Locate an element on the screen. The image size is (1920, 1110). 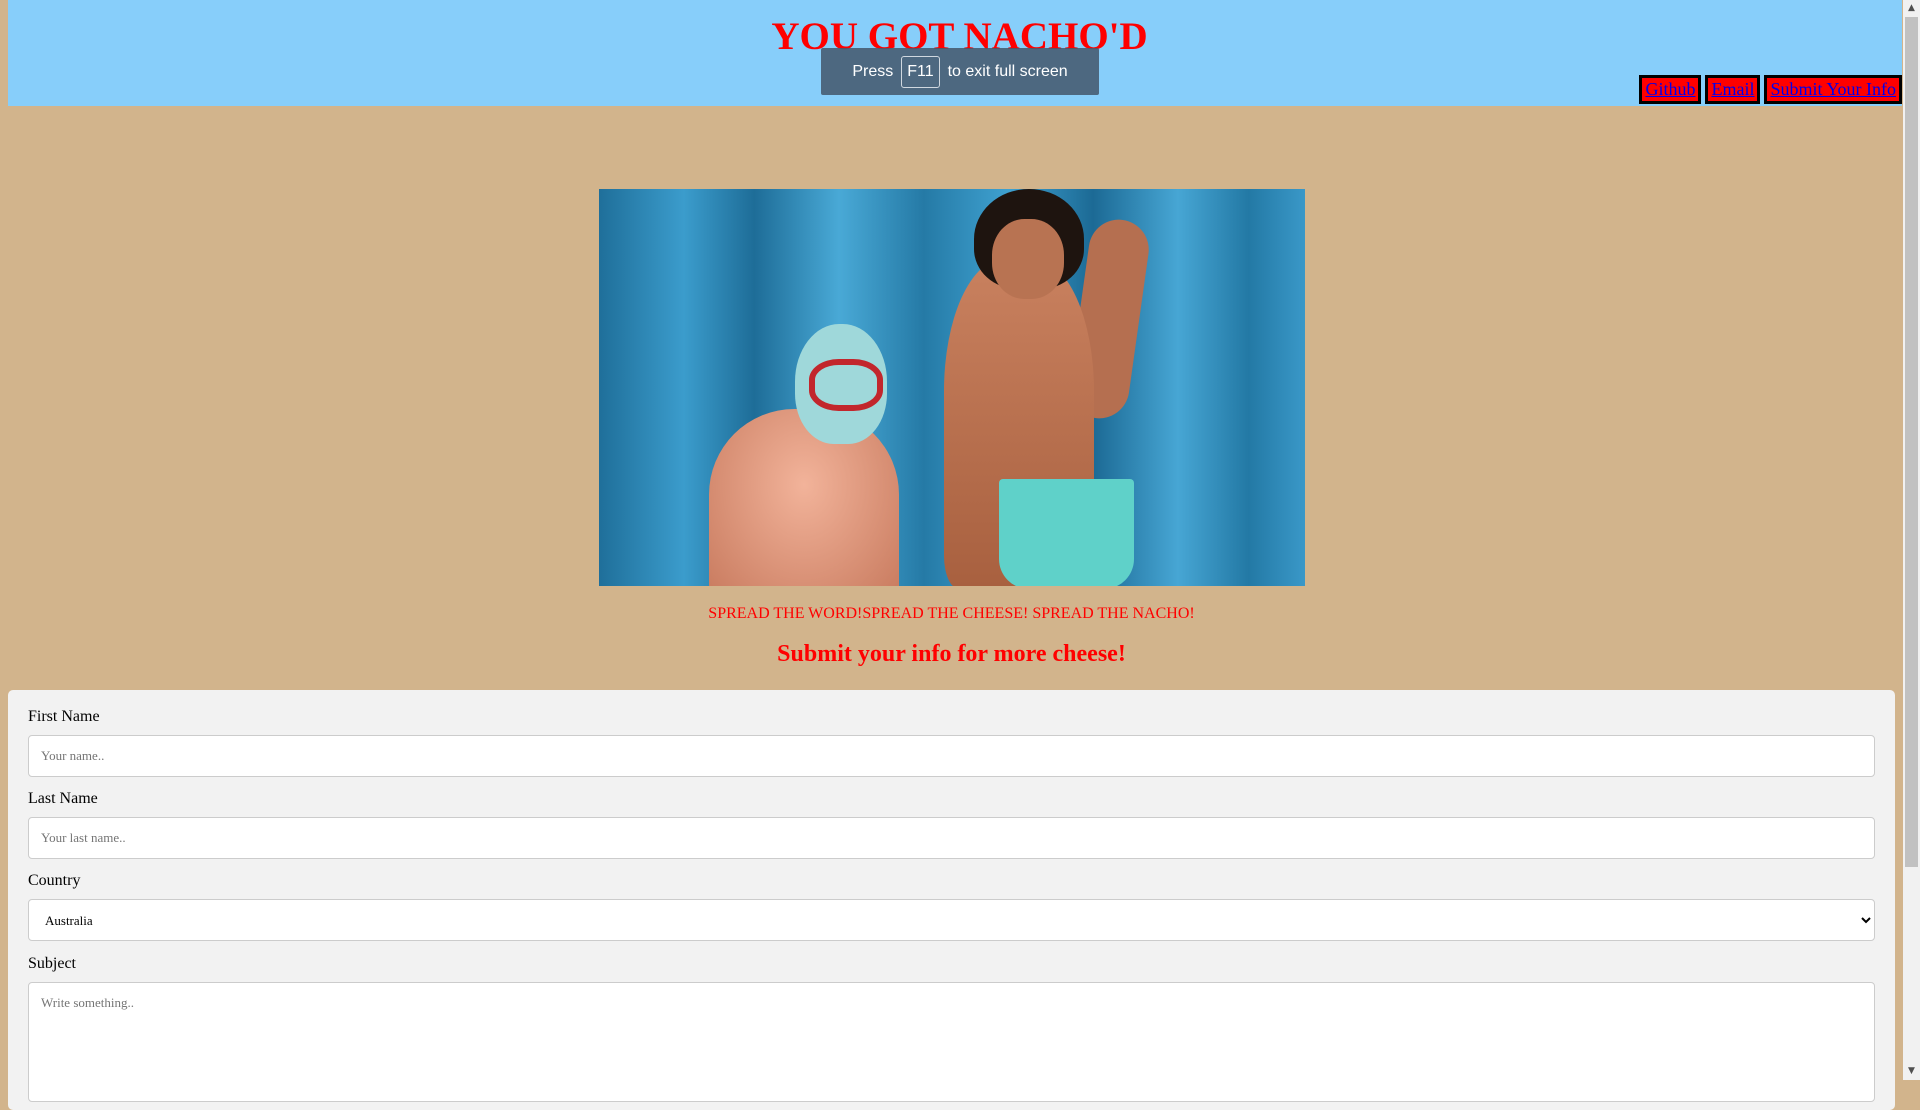
country-select: Australia is located at coordinates (951, 920).